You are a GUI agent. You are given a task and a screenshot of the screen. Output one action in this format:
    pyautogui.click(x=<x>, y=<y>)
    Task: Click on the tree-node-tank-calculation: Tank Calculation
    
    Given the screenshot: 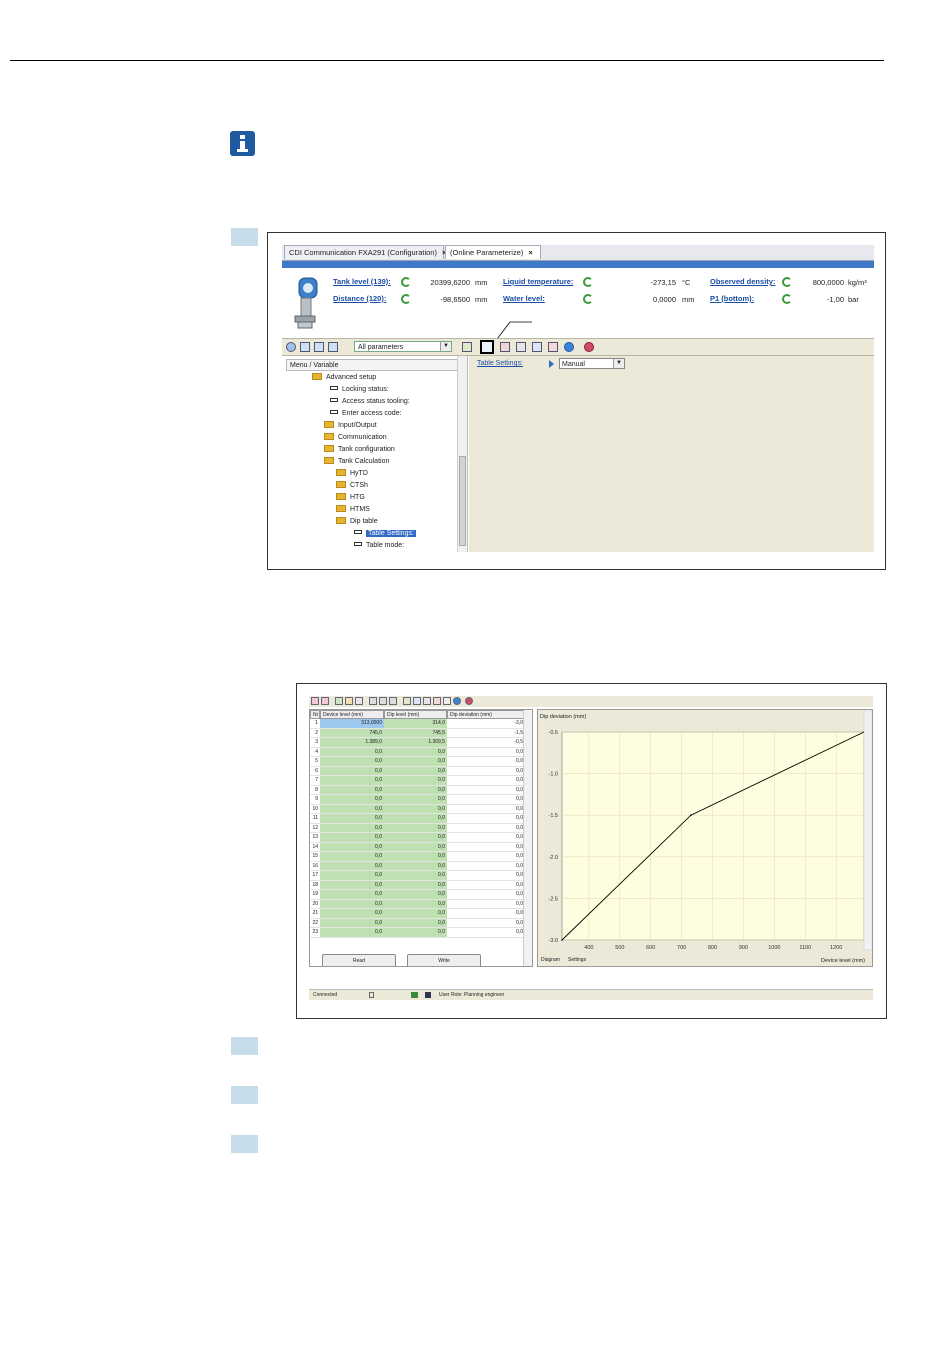 What is the action you would take?
    pyautogui.click(x=356, y=462)
    